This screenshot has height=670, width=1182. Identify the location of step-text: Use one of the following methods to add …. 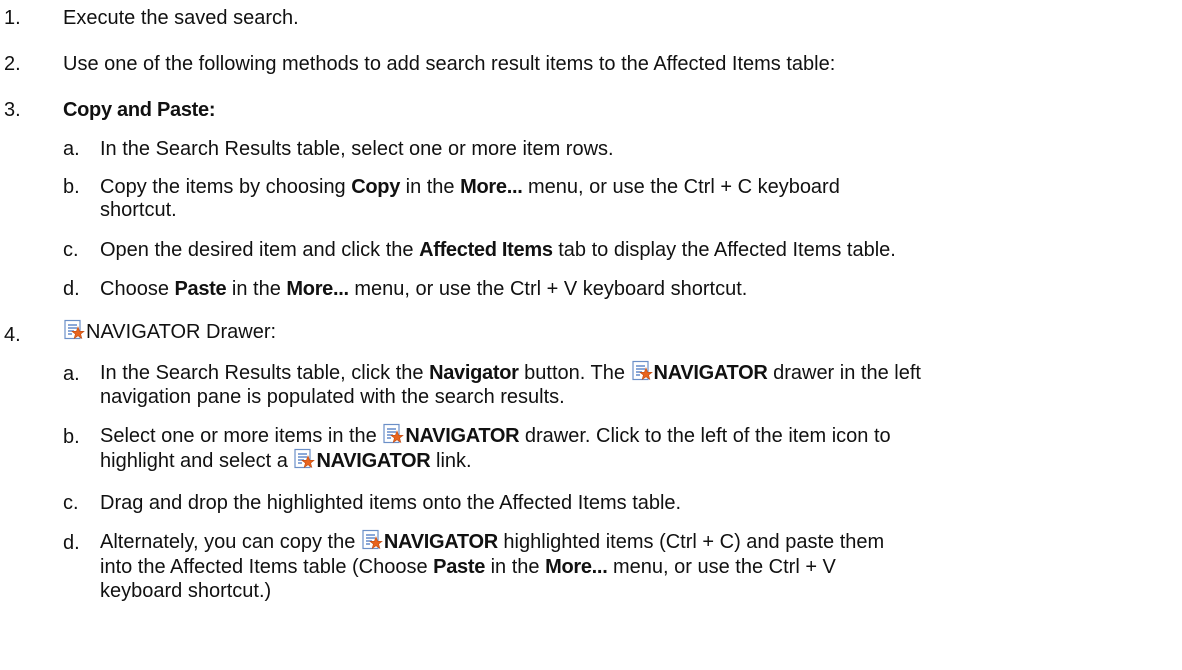
(449, 64).